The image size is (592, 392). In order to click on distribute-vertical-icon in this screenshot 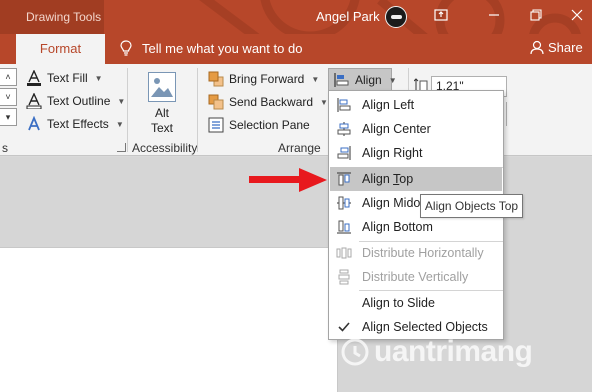, I will do `click(344, 277)`.